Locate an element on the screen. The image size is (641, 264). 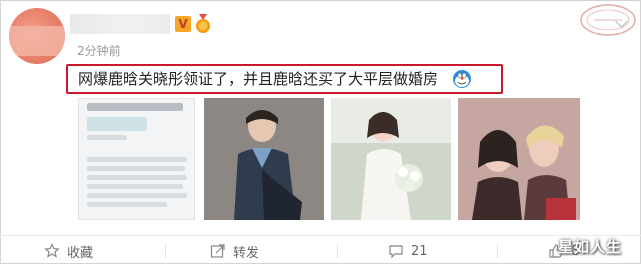
medal-icon is located at coordinates (203, 23).